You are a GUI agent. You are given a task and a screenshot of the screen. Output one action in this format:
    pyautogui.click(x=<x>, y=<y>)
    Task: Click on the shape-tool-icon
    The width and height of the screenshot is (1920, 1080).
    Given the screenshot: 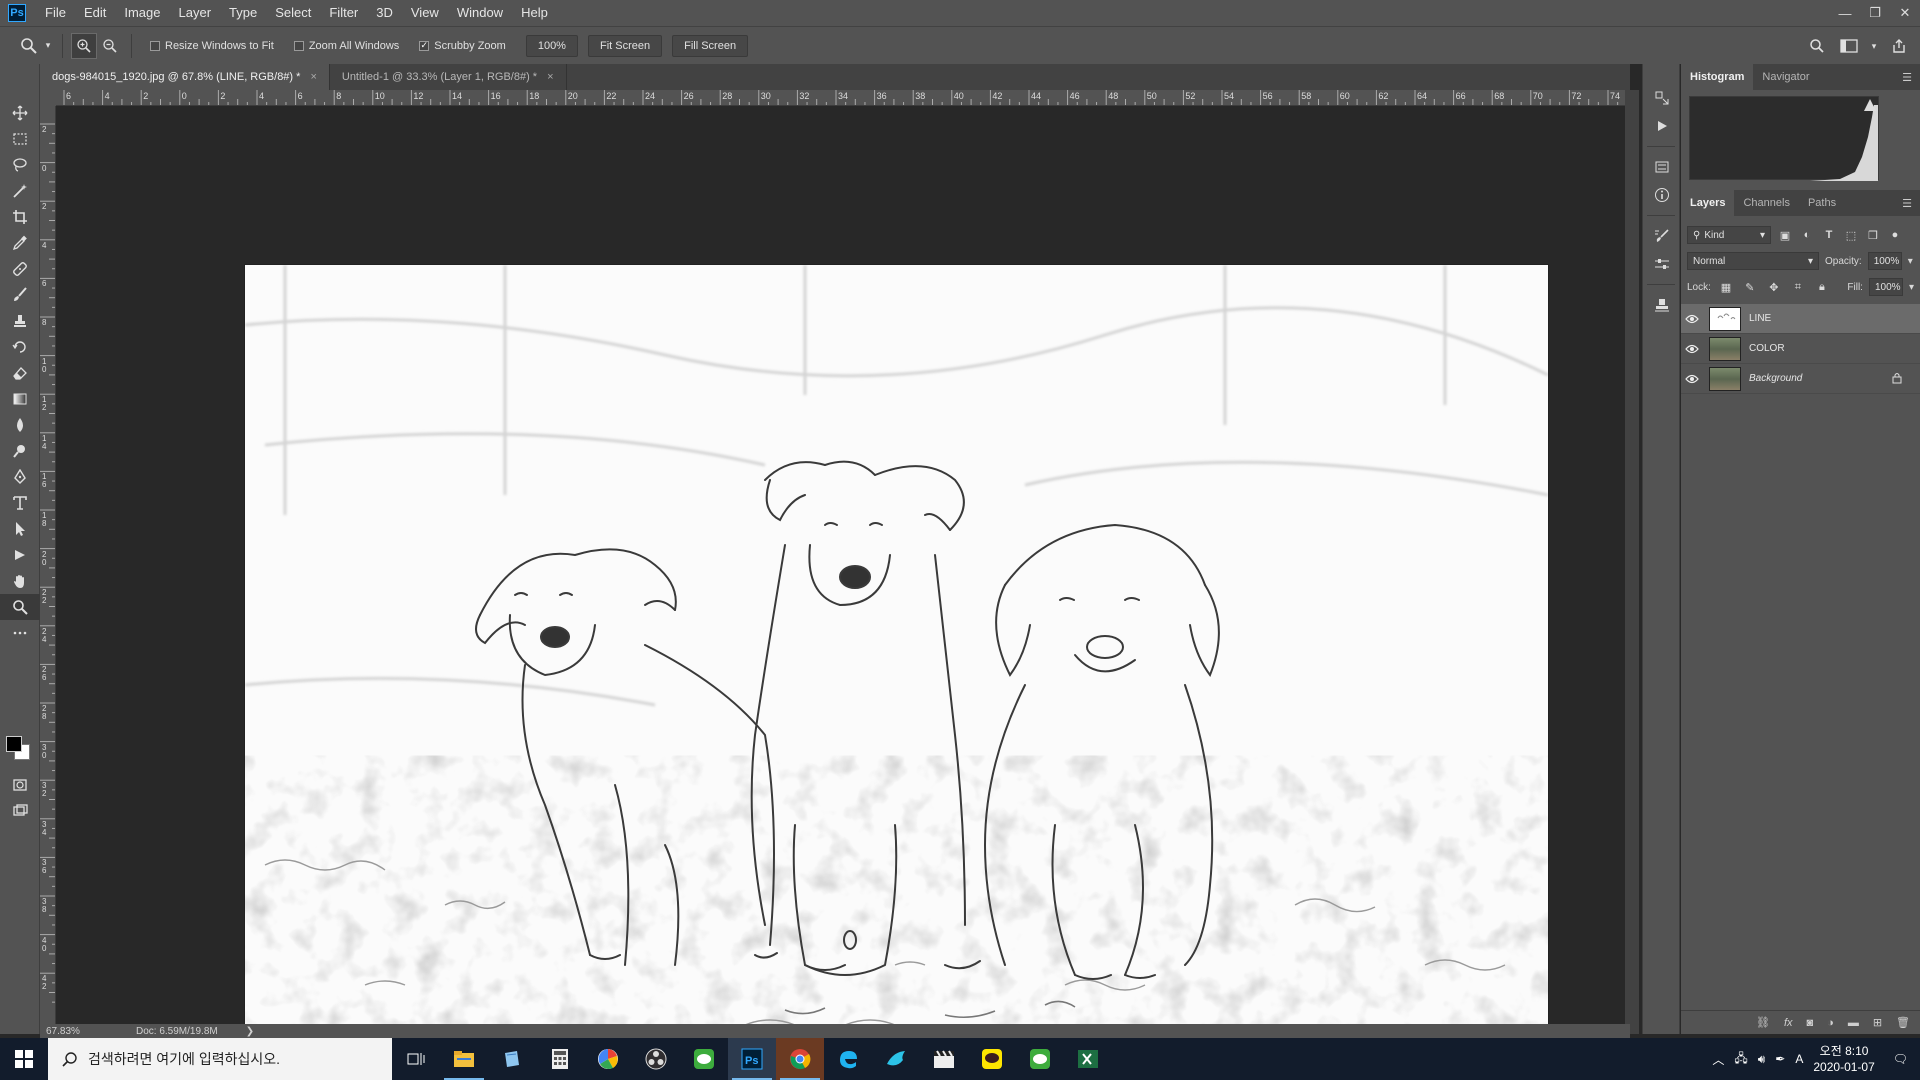 What is the action you would take?
    pyautogui.click(x=20, y=555)
    